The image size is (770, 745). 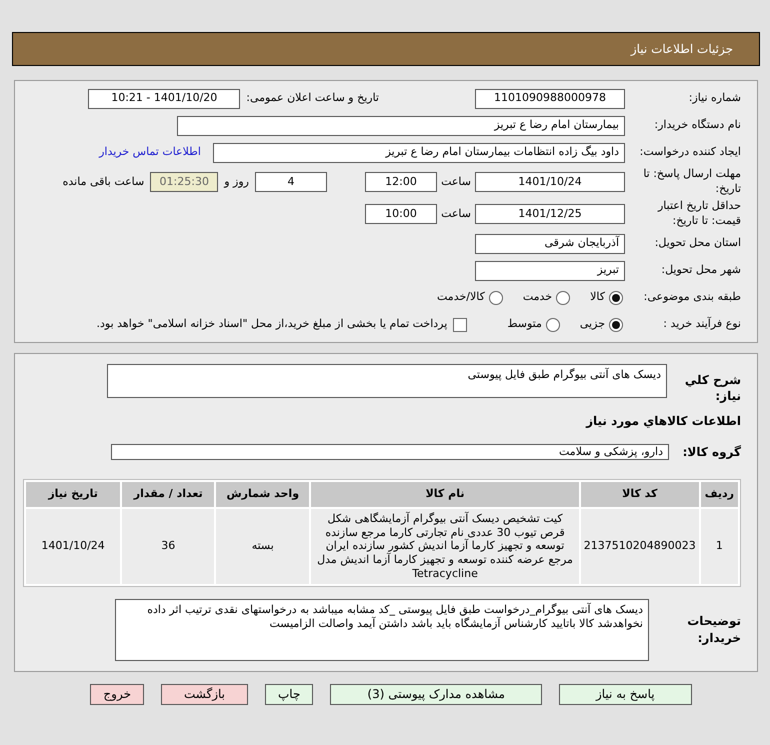 What do you see at coordinates (592, 324) in the screenshot?
I see `option-label: جزیی` at bounding box center [592, 324].